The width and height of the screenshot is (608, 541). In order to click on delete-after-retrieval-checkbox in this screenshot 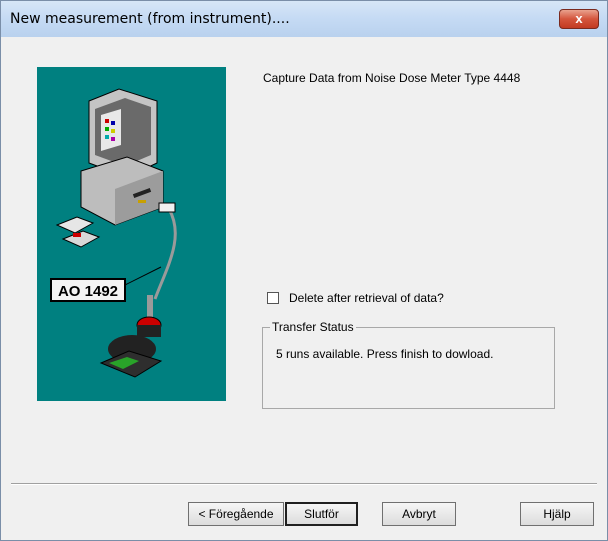, I will do `click(273, 298)`.